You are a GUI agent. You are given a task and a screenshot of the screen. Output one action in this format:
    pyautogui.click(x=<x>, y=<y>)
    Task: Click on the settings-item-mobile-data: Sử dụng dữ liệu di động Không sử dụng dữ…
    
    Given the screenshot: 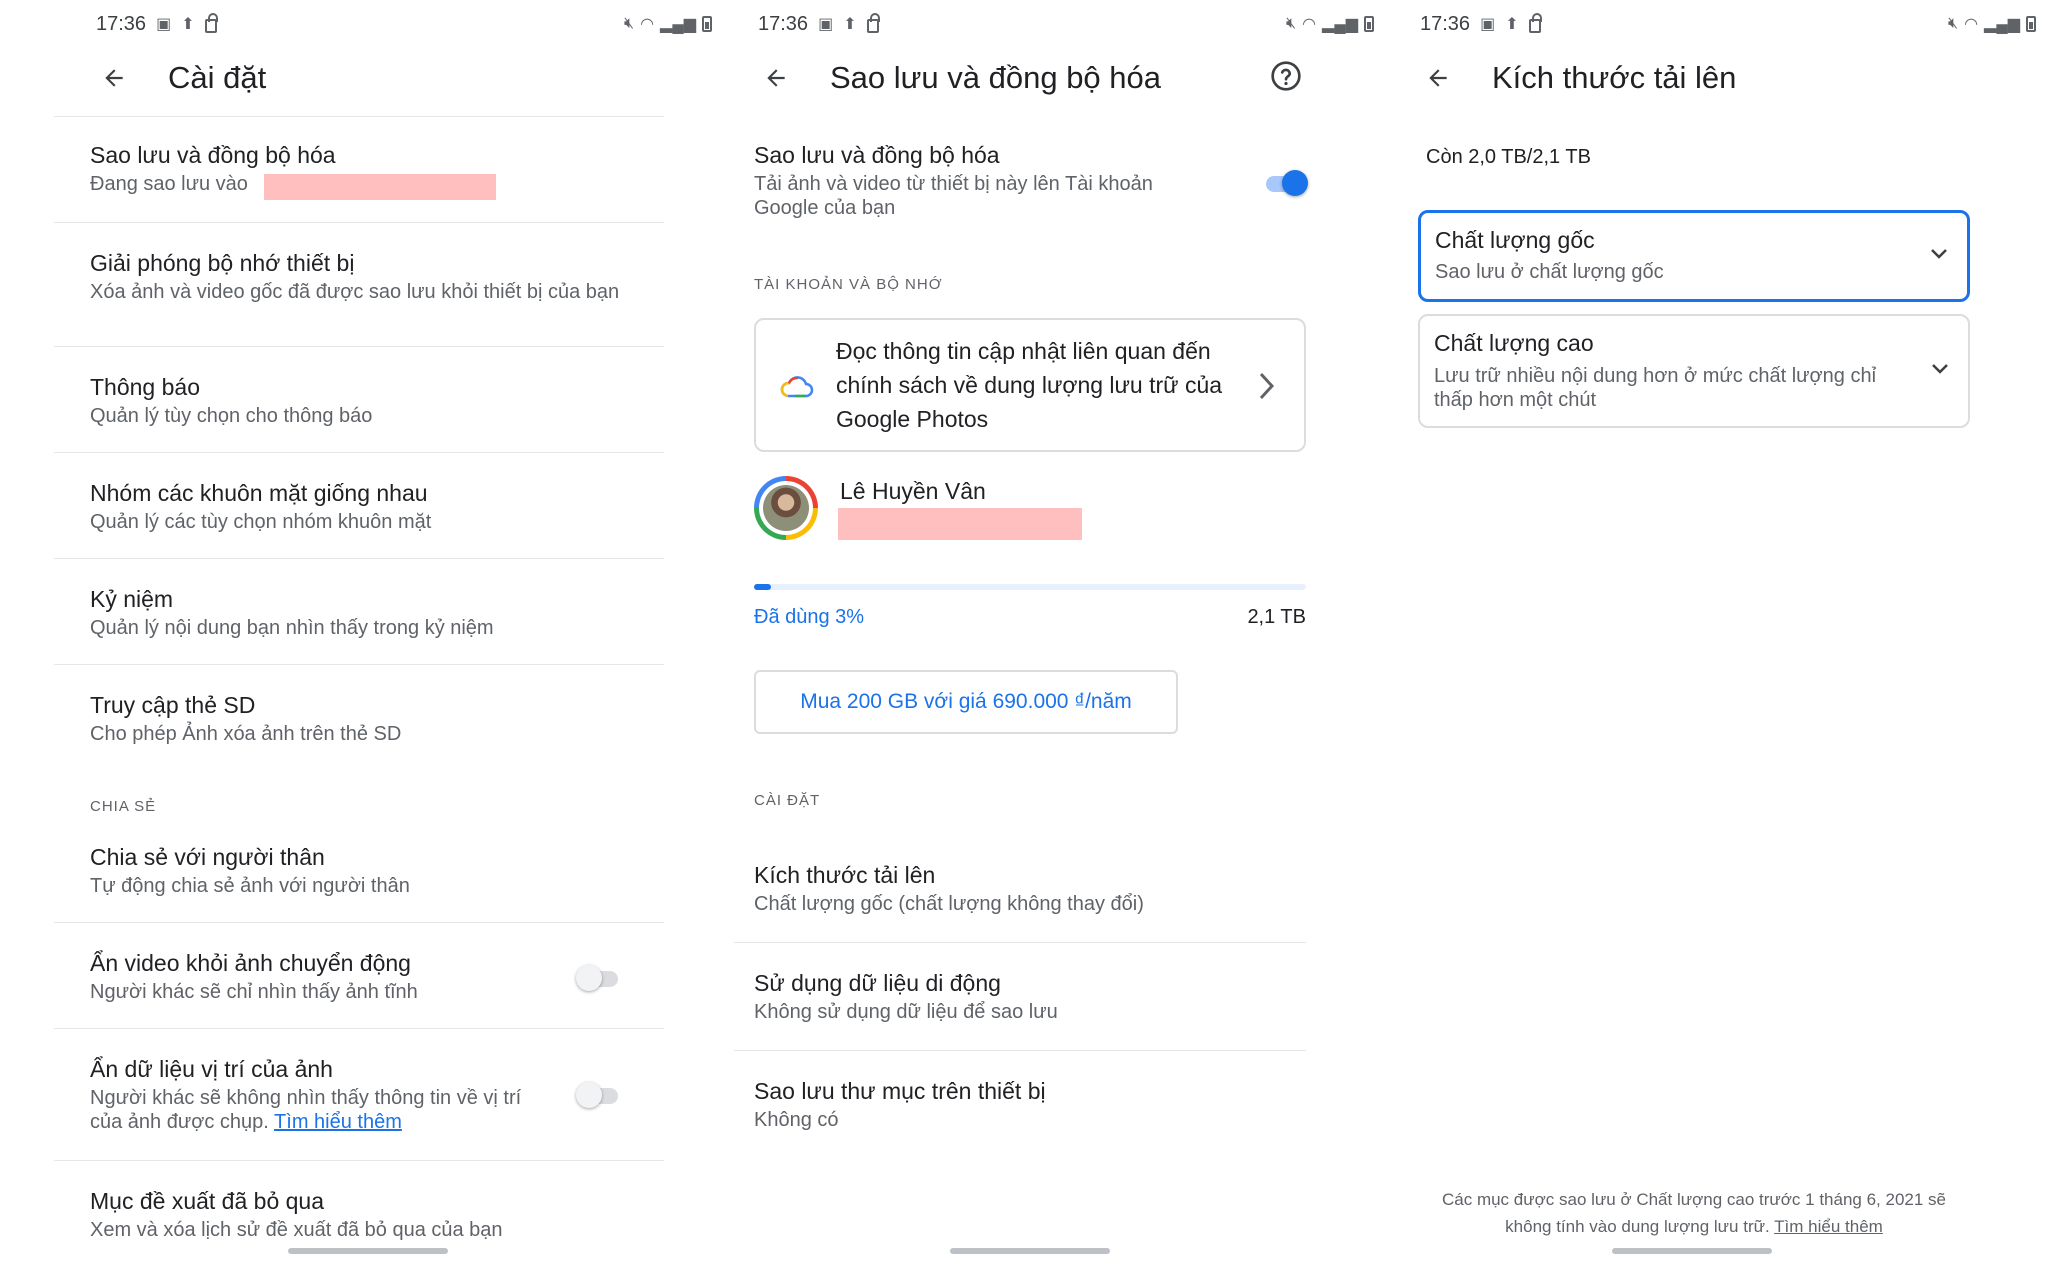 What is the action you would take?
    pyautogui.click(x=1050, y=996)
    